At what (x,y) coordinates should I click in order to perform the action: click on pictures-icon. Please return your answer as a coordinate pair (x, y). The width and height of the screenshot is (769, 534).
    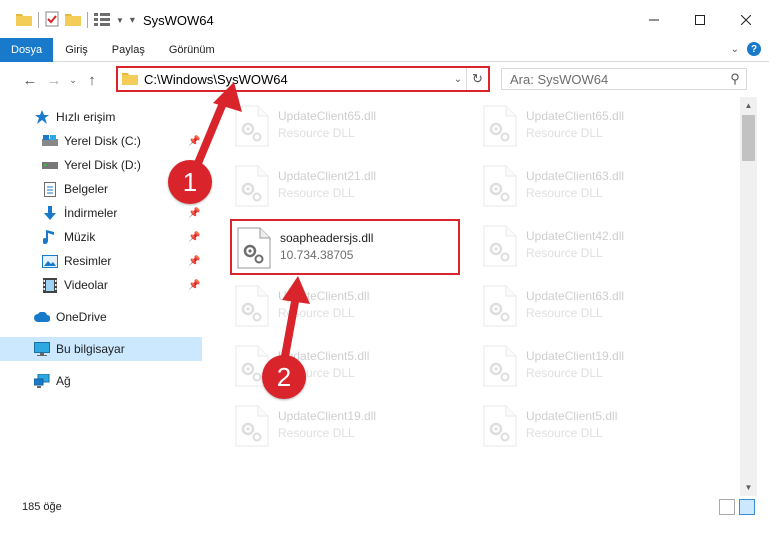
    Looking at the image, I should click on (50, 261).